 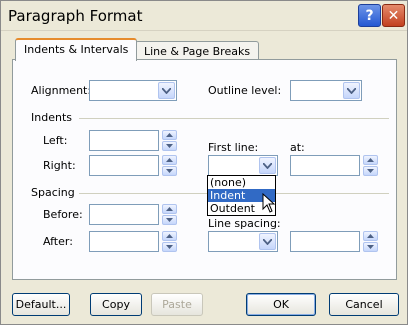 I want to click on outline-level-dropdown-button, so click(x=351, y=90).